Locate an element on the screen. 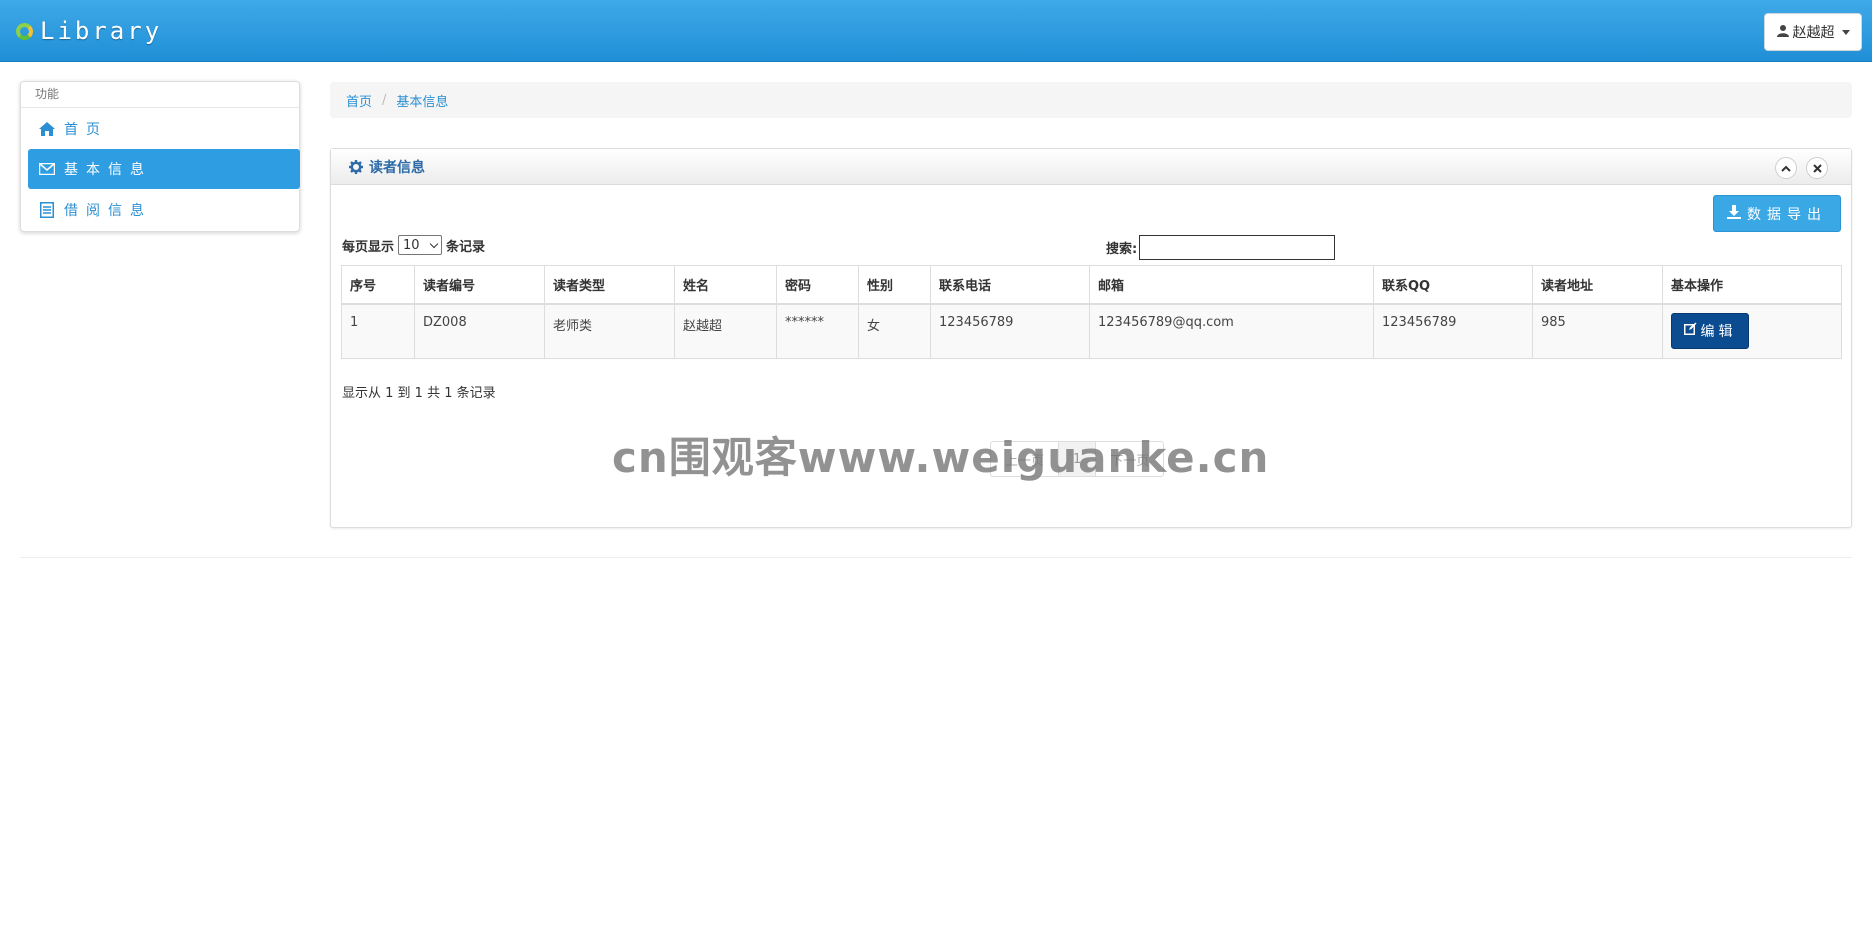  cell-index: 1 is located at coordinates (378, 331).